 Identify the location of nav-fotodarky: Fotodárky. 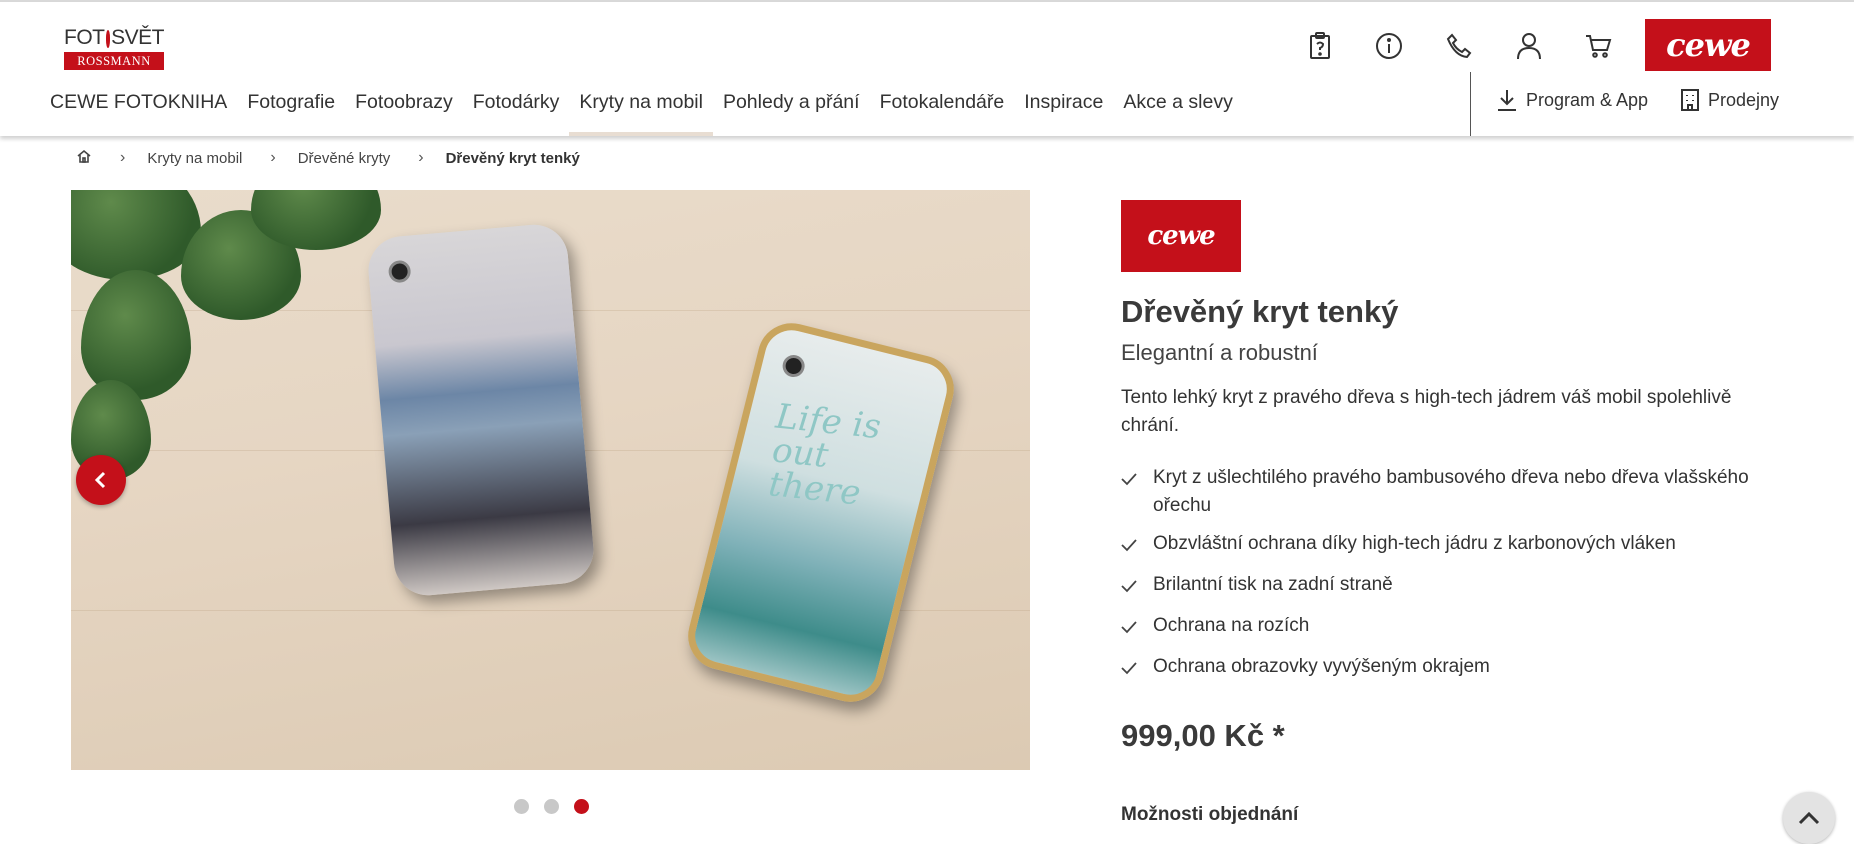
(516, 109).